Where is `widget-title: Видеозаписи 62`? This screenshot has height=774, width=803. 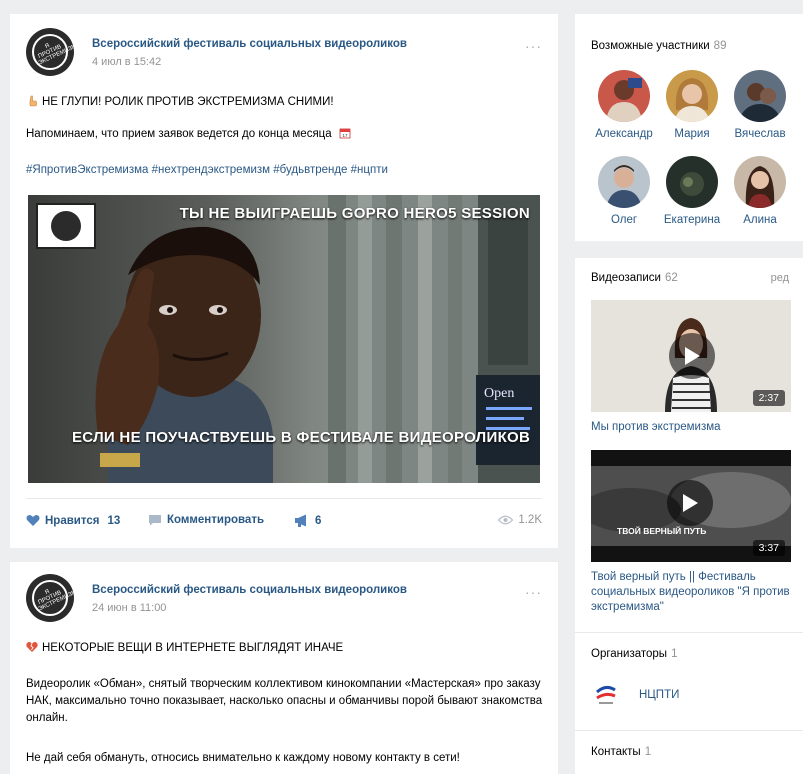 widget-title: Видеозаписи 62 is located at coordinates (634, 278).